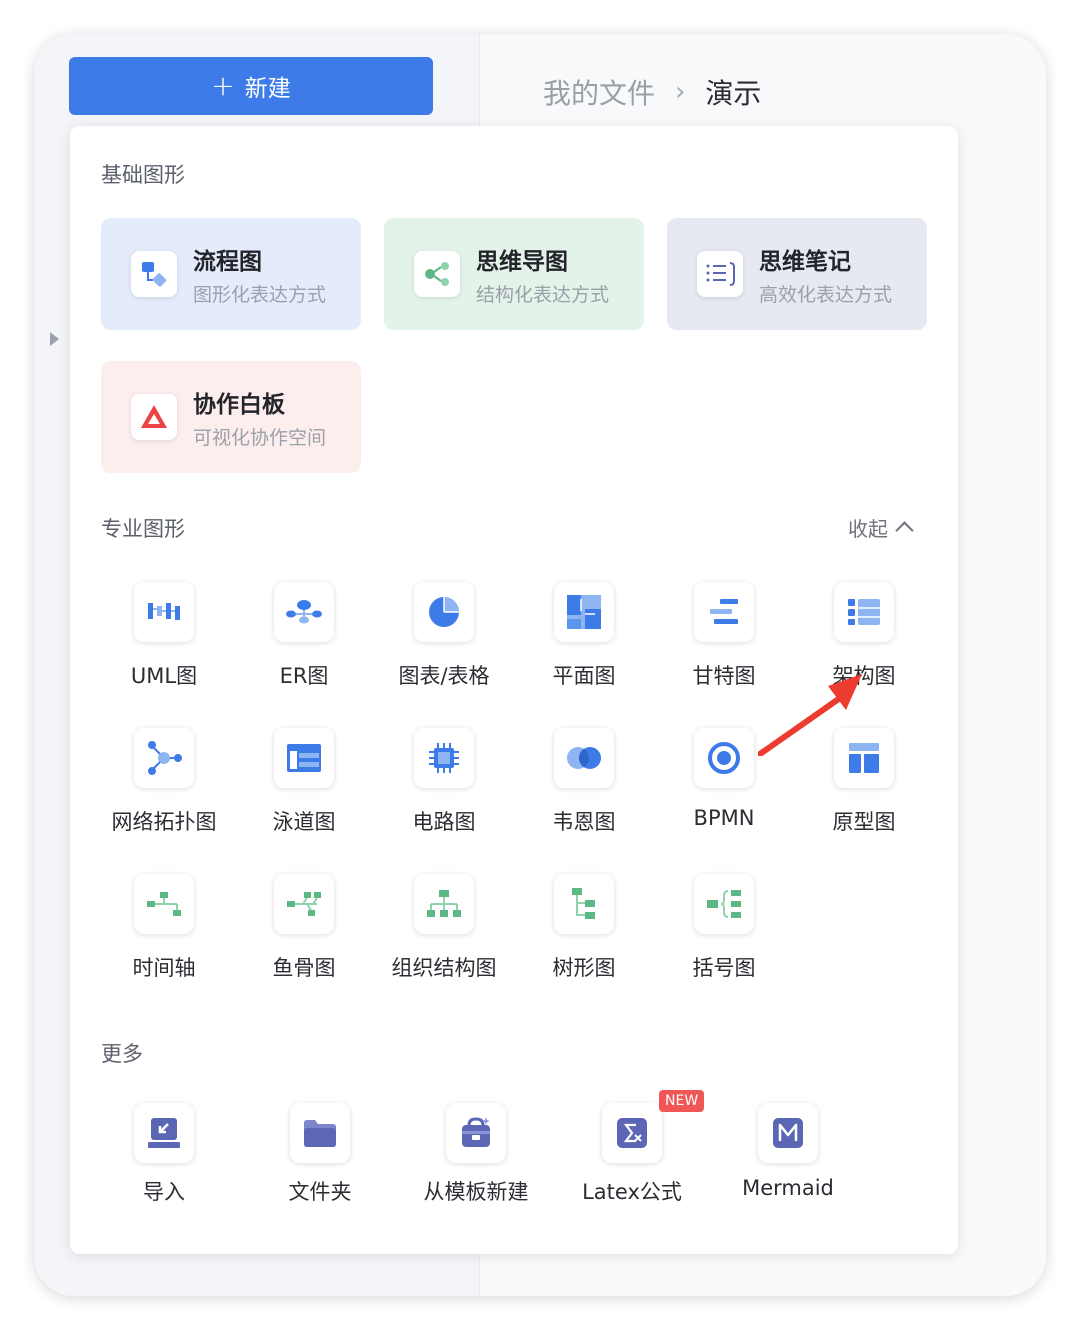  I want to click on tool-label: 组织结构图, so click(444, 968).